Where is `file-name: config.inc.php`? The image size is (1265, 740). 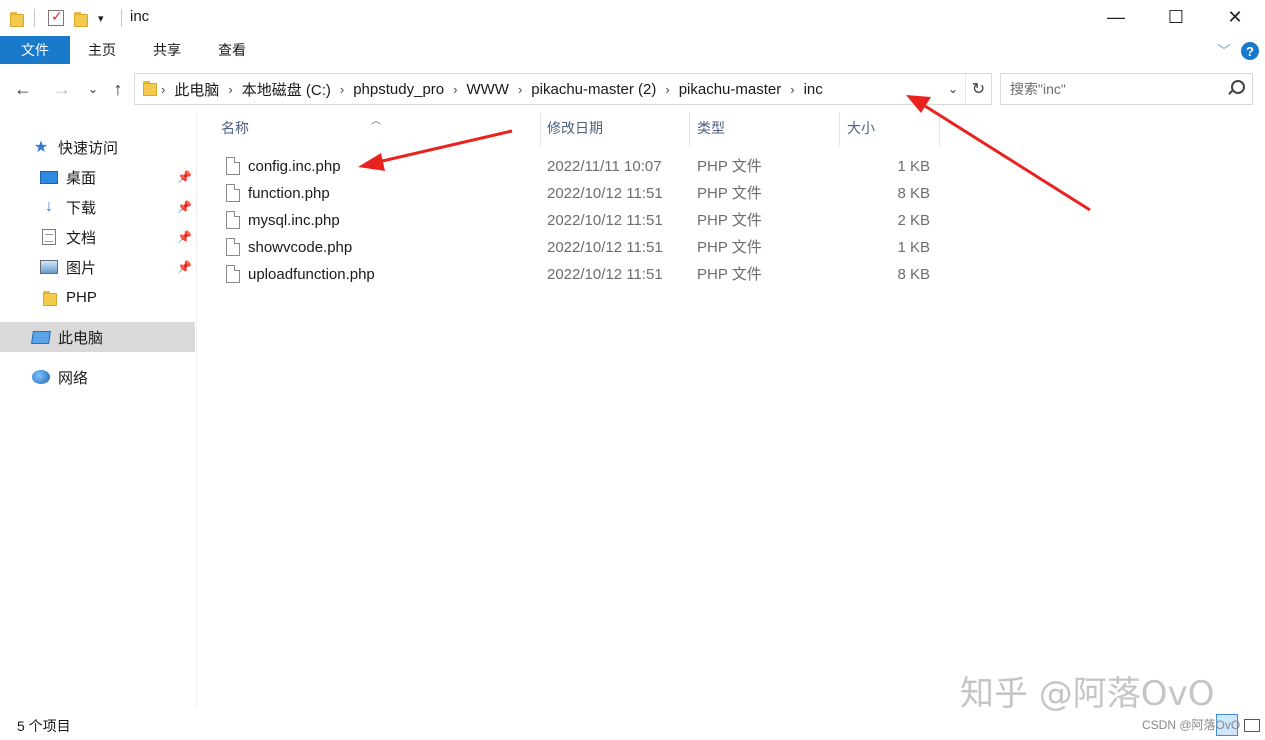 file-name: config.inc.php is located at coordinates (294, 166).